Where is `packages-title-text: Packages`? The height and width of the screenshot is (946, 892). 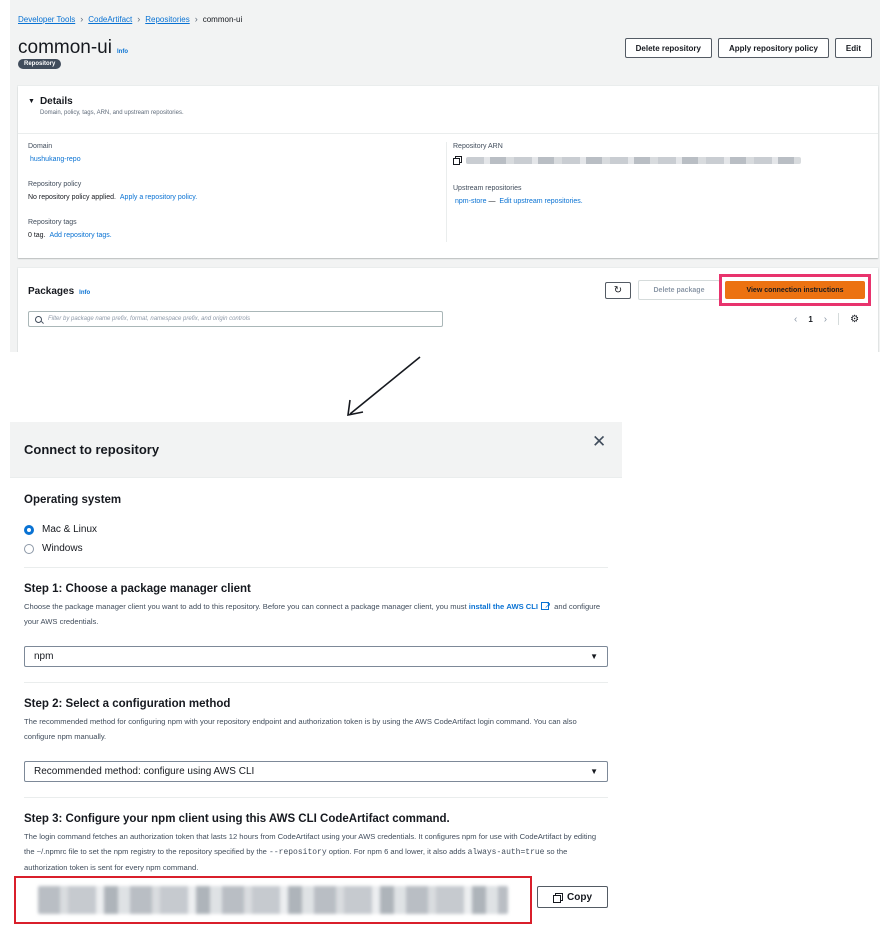
packages-title-text: Packages is located at coordinates (51, 291).